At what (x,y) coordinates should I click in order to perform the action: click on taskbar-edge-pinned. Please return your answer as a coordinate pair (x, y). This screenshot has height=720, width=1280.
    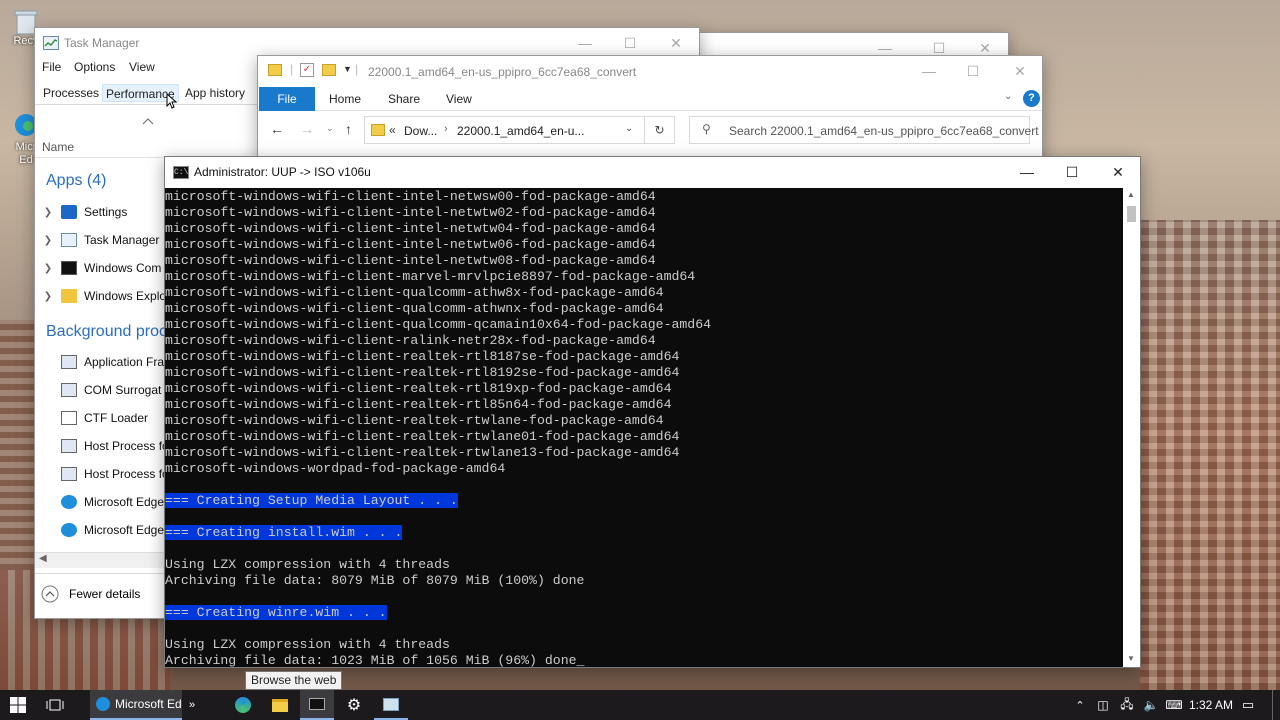
    Looking at the image, I should click on (243, 705).